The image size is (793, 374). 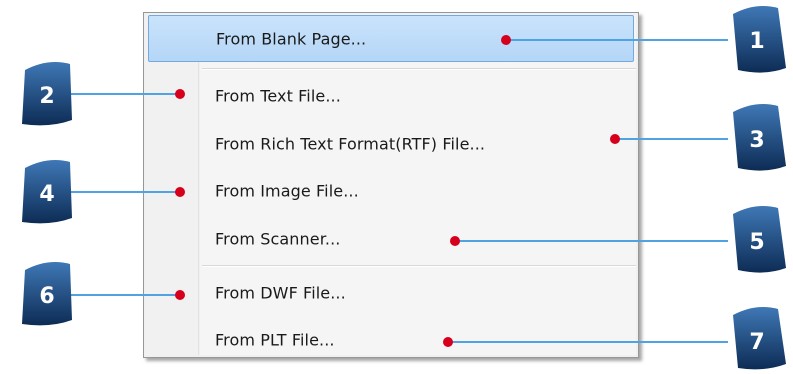 I want to click on callout-number: 1, so click(x=756, y=41).